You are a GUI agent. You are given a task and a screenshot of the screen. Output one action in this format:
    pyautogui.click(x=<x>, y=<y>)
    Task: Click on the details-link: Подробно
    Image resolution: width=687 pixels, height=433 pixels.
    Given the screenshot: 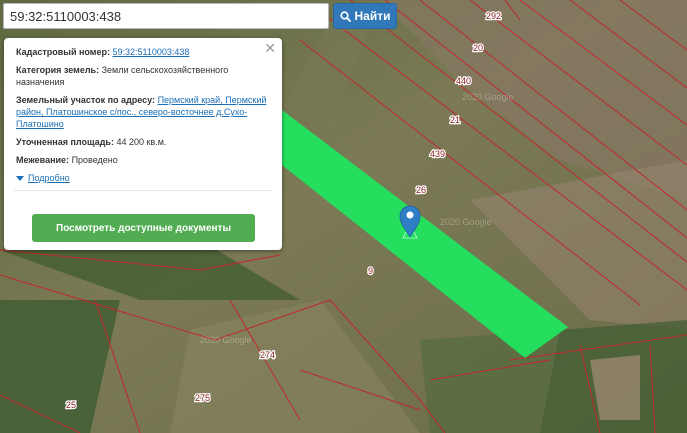 What is the action you would take?
    pyautogui.click(x=49, y=178)
    